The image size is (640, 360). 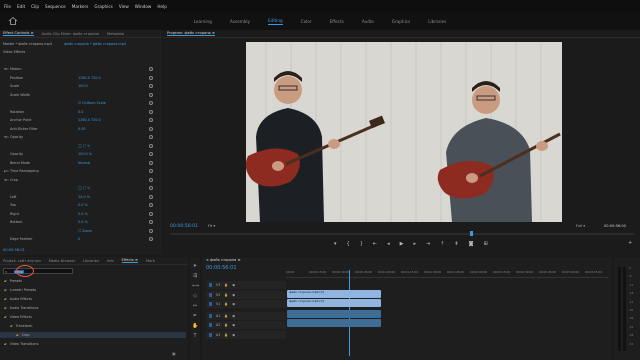 What do you see at coordinates (110, 261) in the screenshot?
I see `panel-tab: Info` at bounding box center [110, 261].